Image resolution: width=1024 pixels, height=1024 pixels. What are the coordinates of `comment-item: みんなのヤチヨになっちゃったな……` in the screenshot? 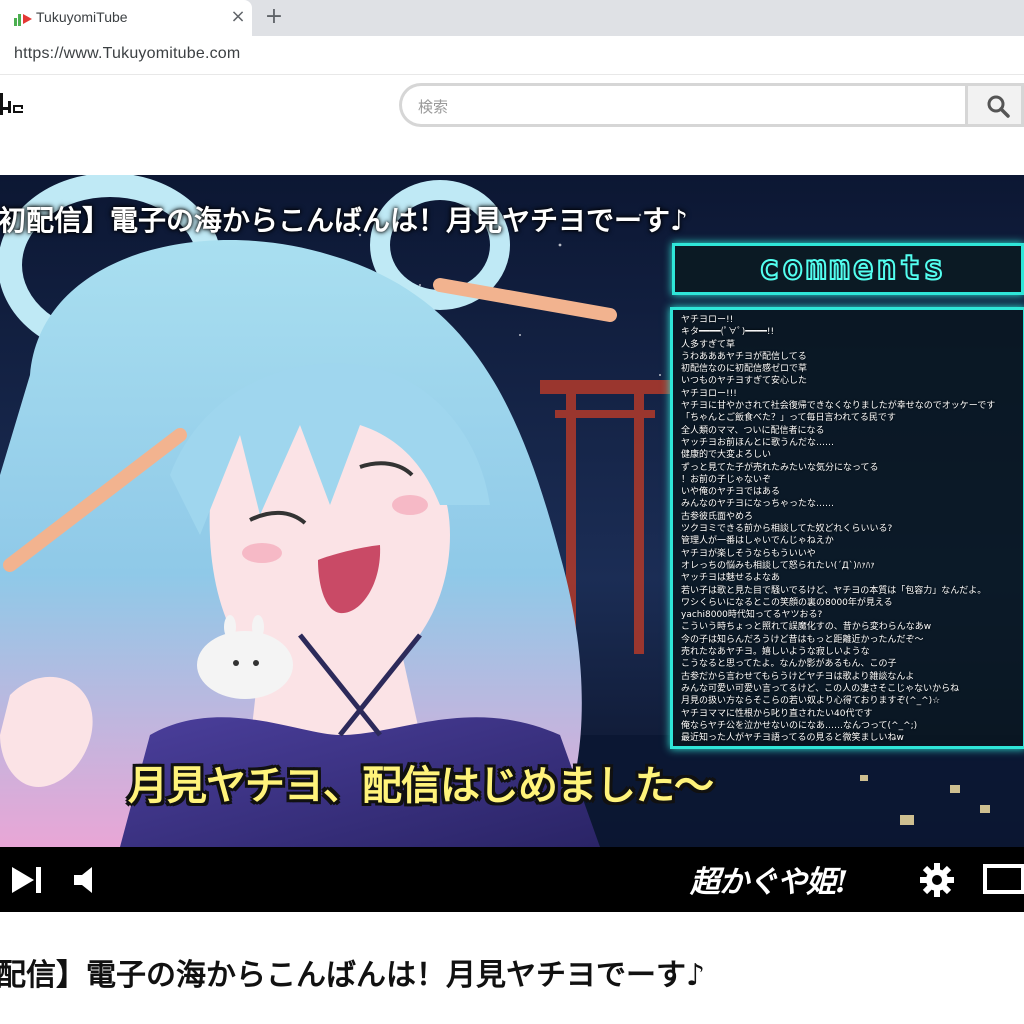 It's located at (758, 504).